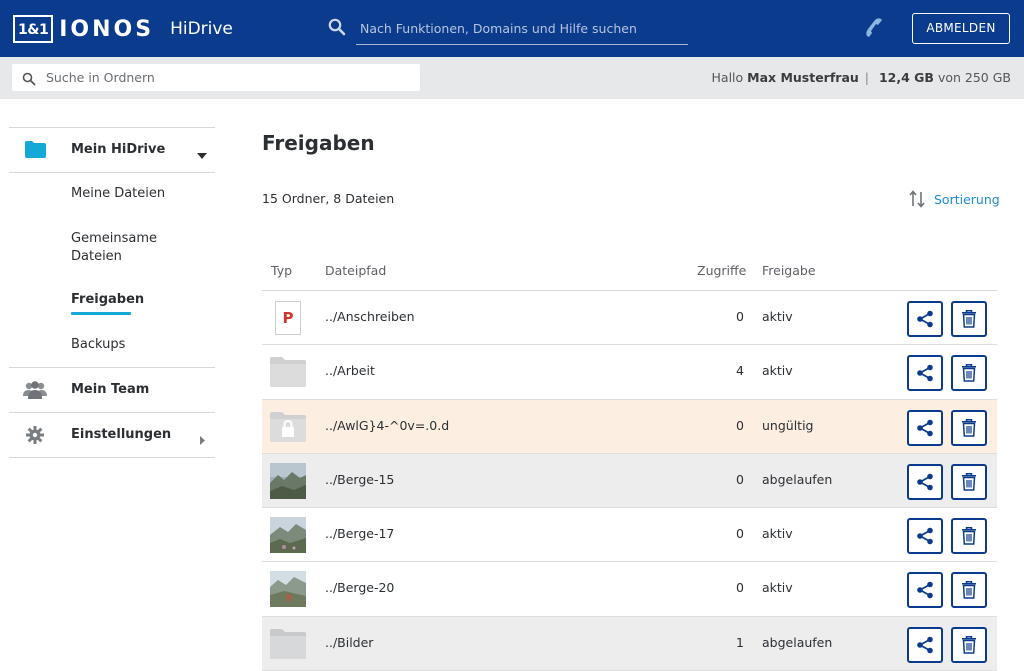 The image size is (1024, 671). Describe the element at coordinates (522, 44) in the screenshot. I see `search-underline` at that location.